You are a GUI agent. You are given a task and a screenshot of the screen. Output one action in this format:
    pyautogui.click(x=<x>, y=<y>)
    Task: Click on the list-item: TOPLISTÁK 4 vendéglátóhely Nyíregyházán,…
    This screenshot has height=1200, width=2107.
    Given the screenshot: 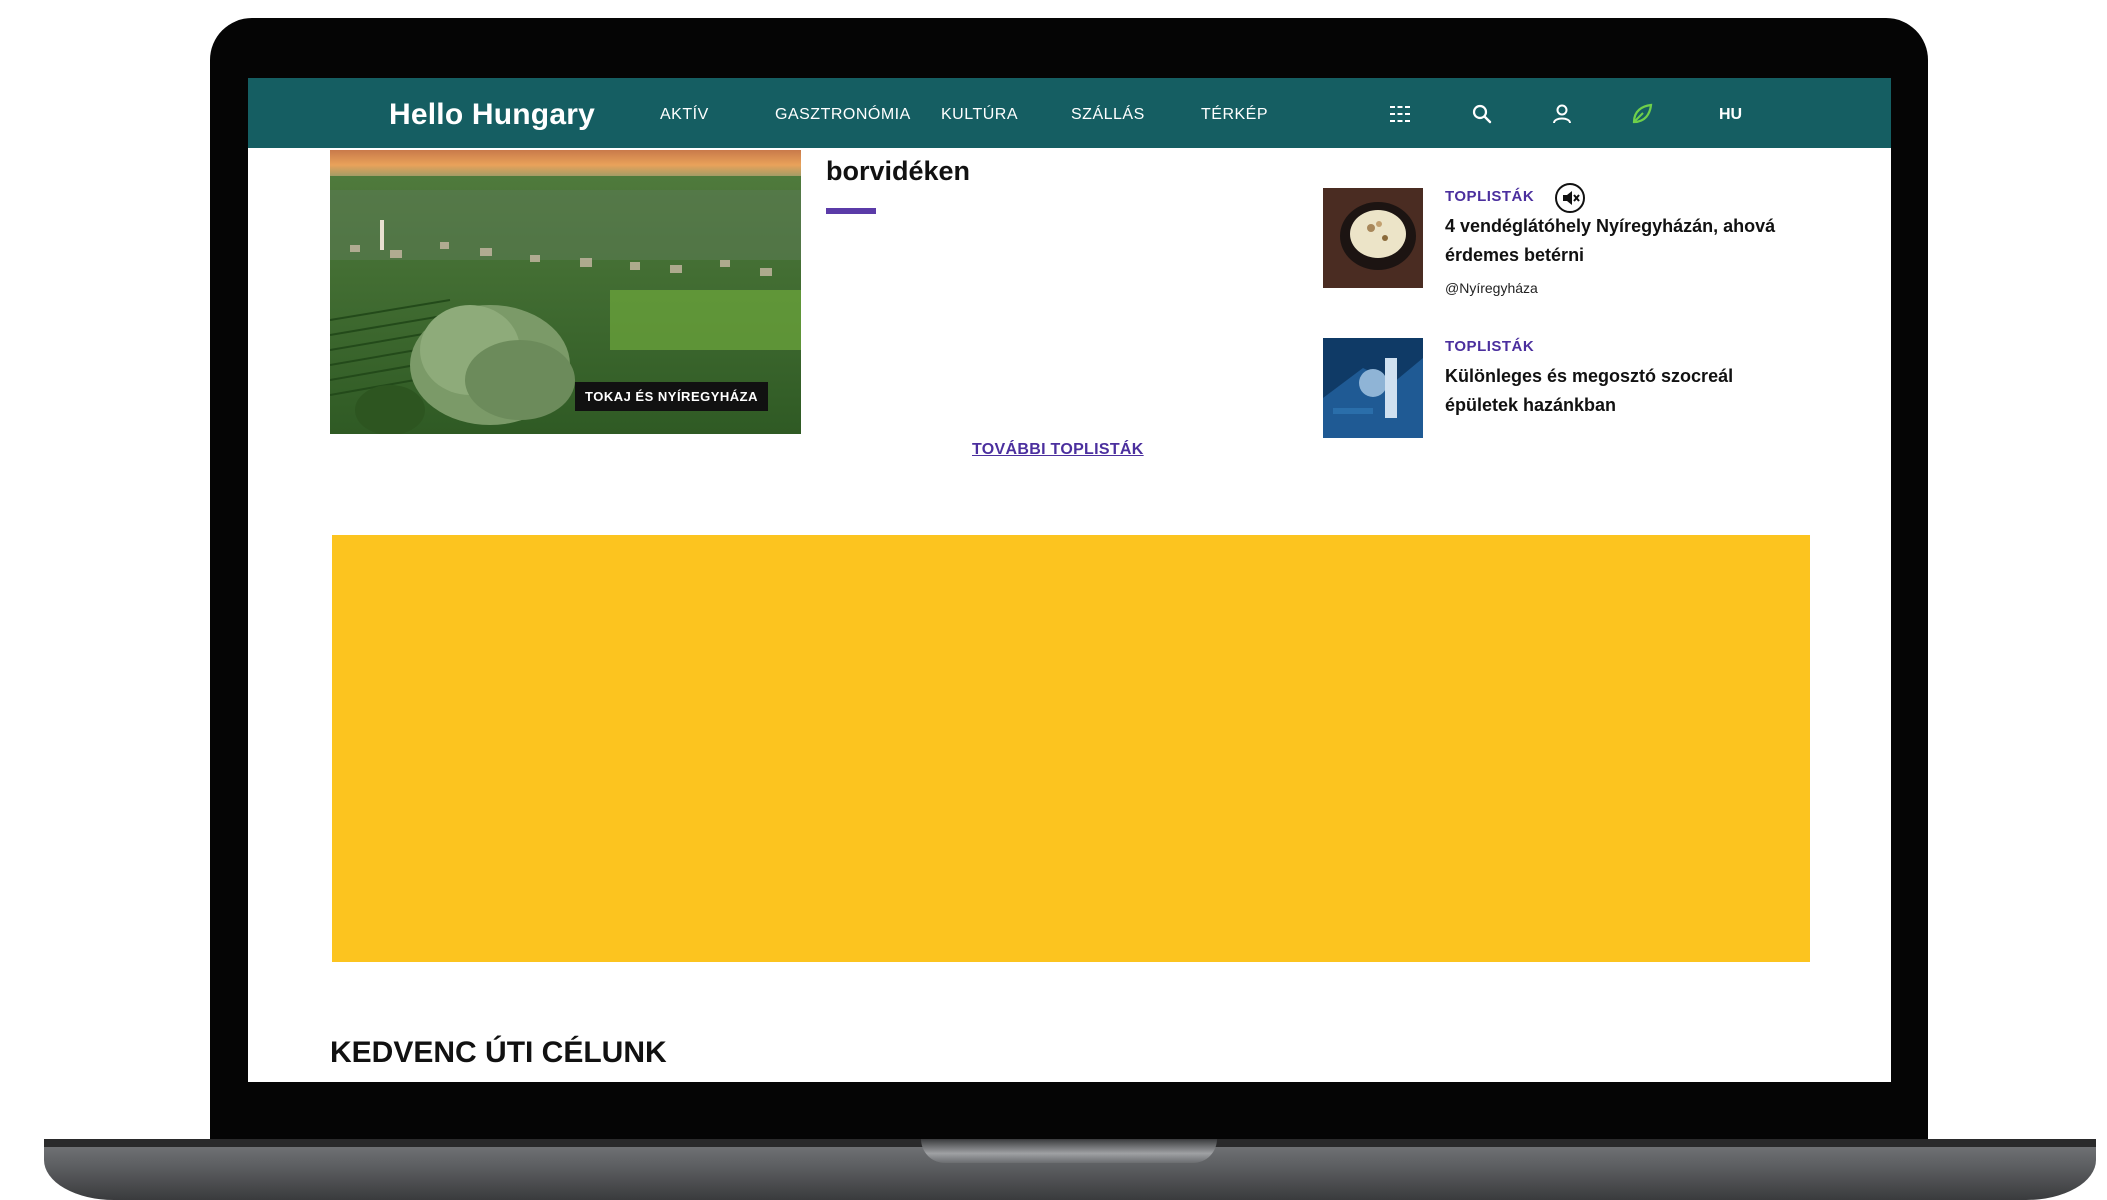 What is the action you would take?
    pyautogui.click(x=1583, y=245)
    